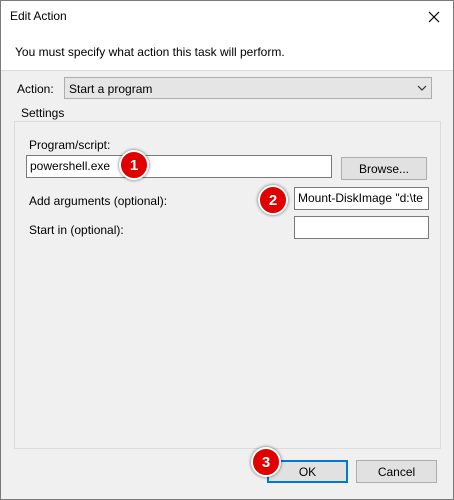 The height and width of the screenshot is (500, 454). Describe the element at coordinates (134, 165) in the screenshot. I see `annotation-badge-1: 1` at that location.